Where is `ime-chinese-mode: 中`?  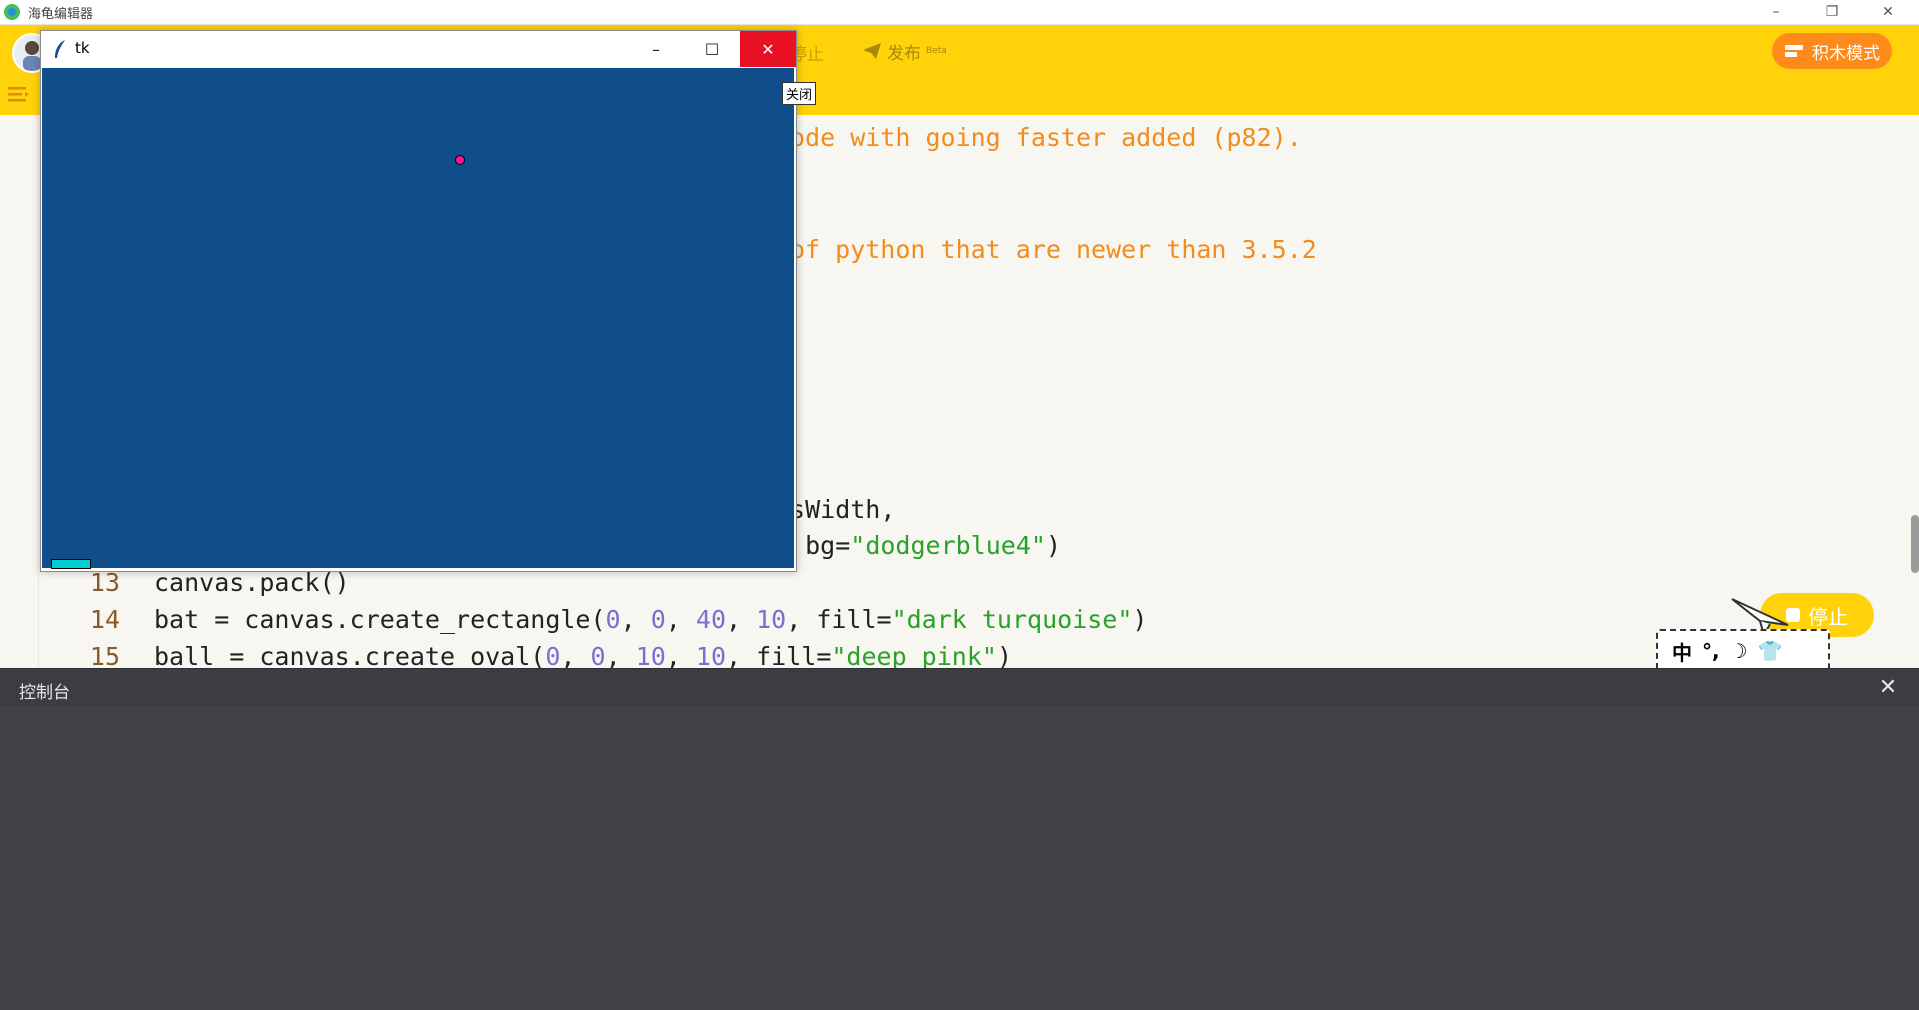 ime-chinese-mode: 中 is located at coordinates (1682, 651).